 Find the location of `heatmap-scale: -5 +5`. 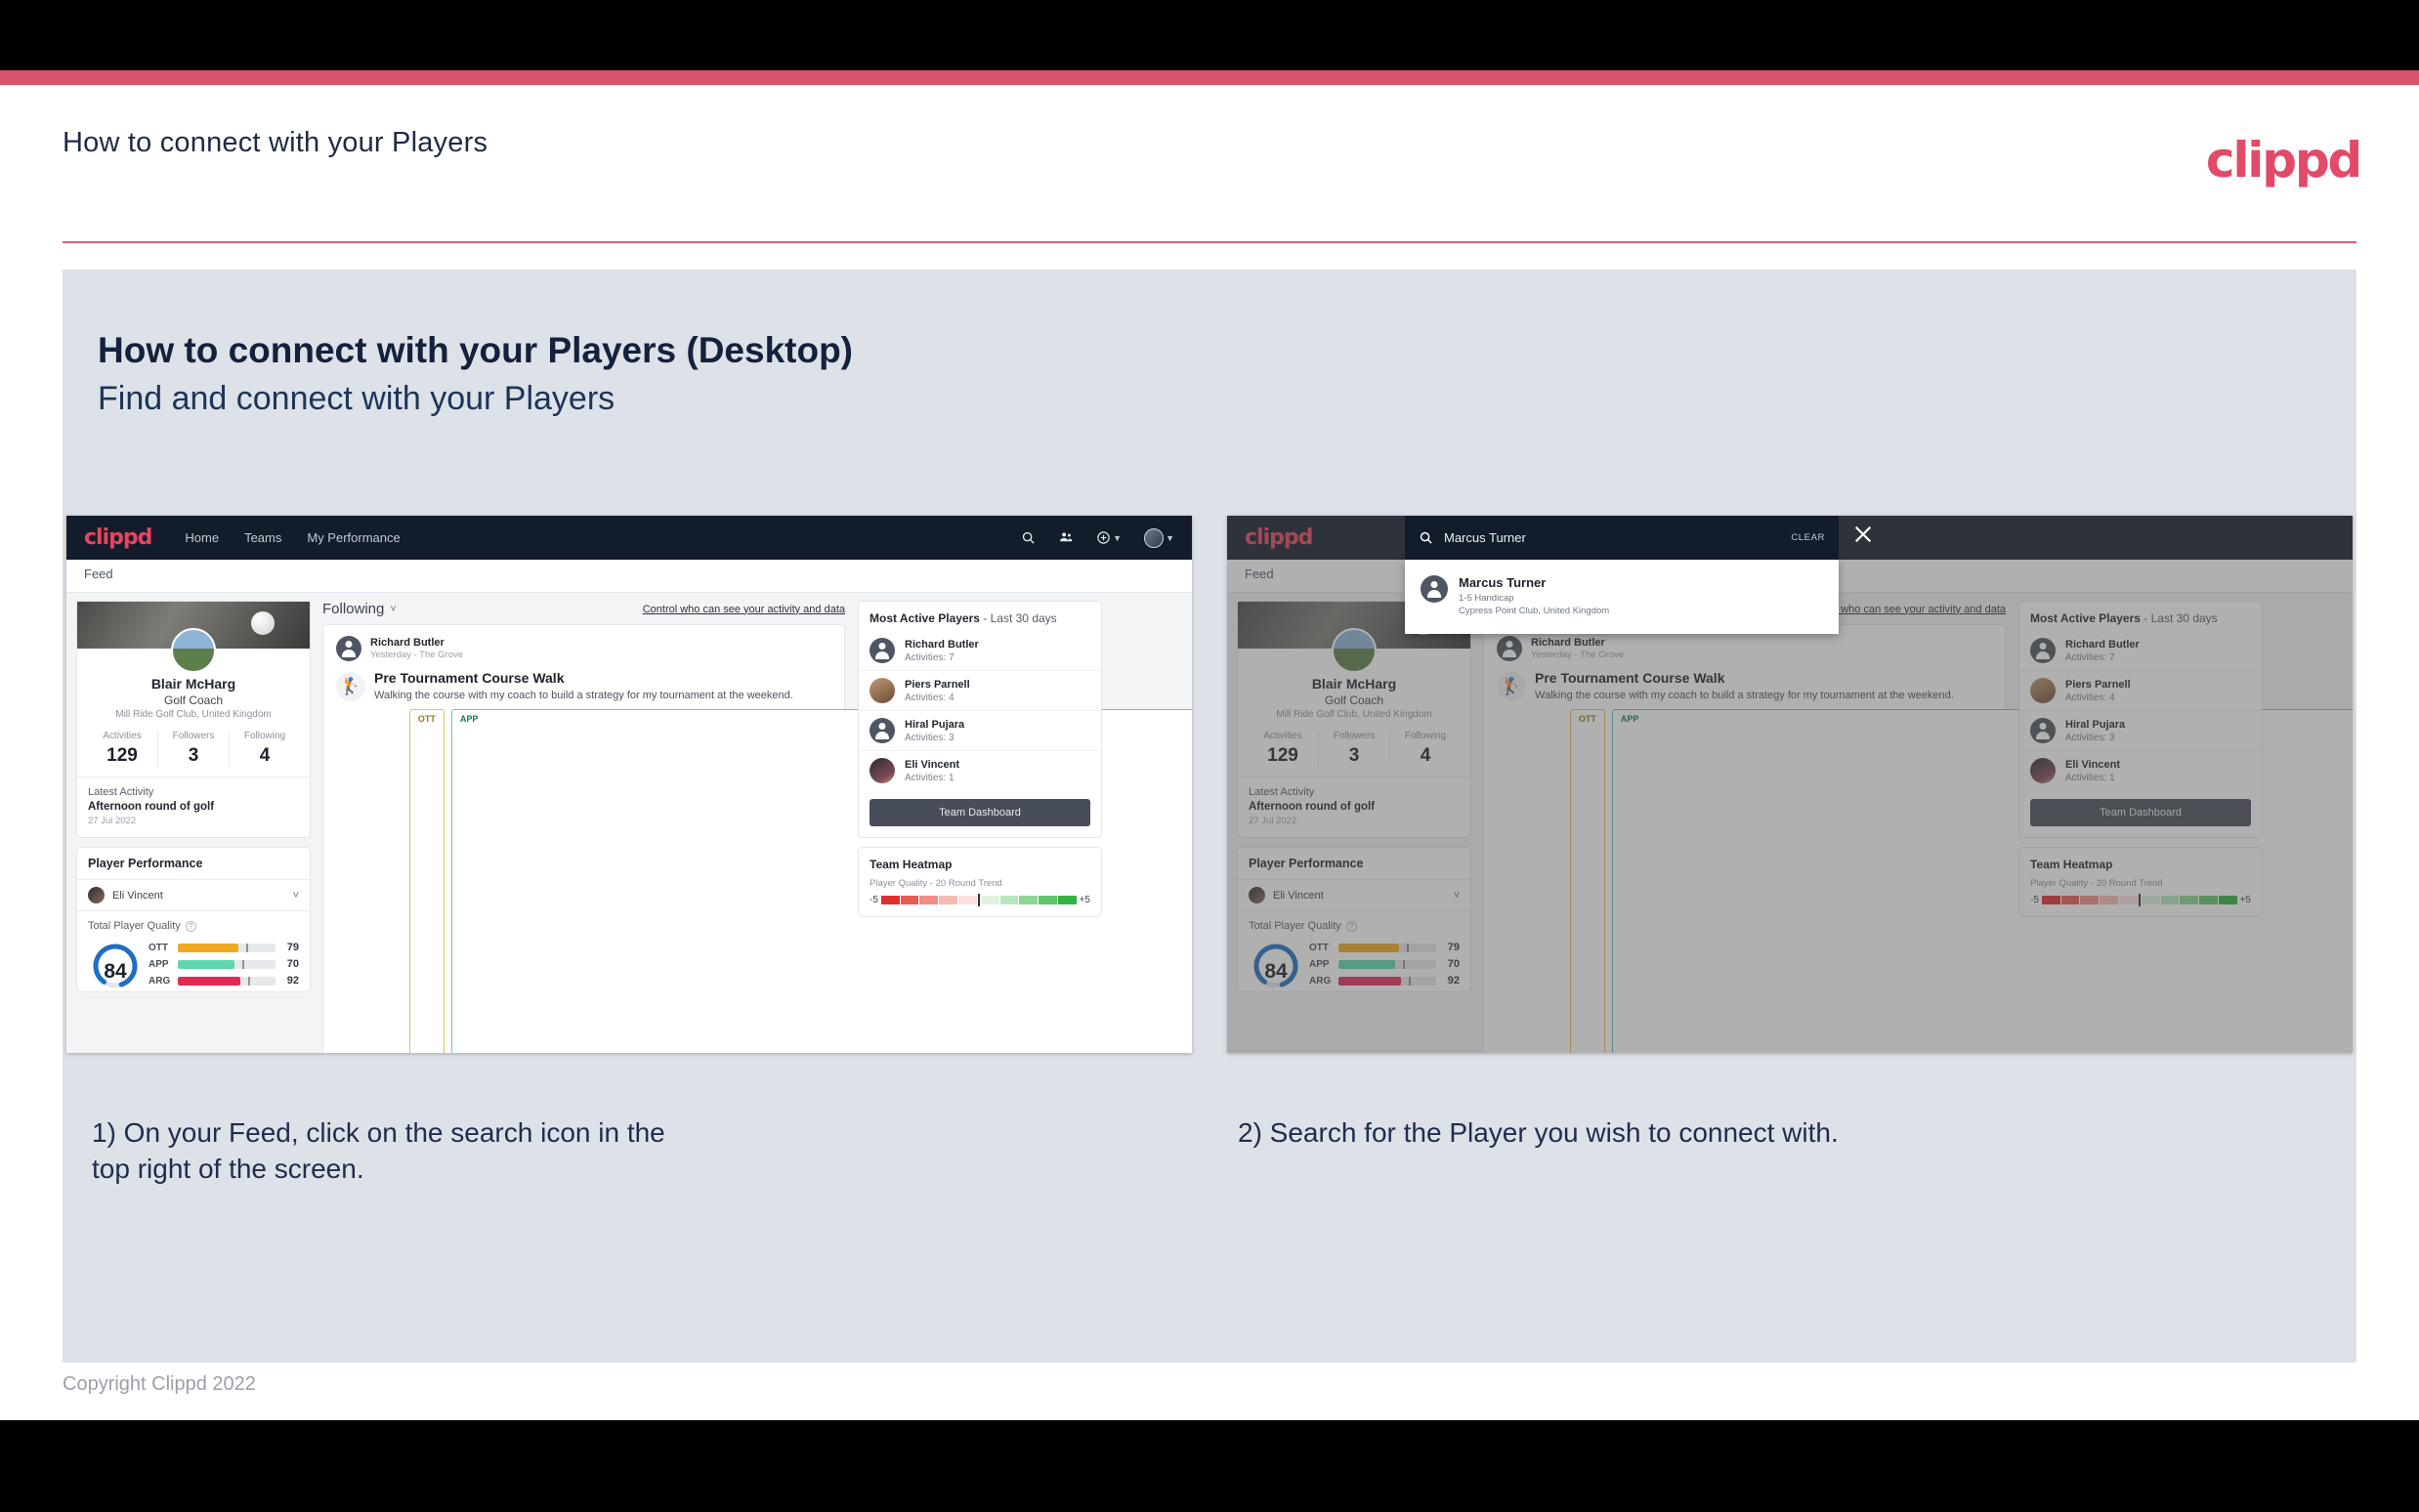

heatmap-scale: -5 +5 is located at coordinates (980, 902).